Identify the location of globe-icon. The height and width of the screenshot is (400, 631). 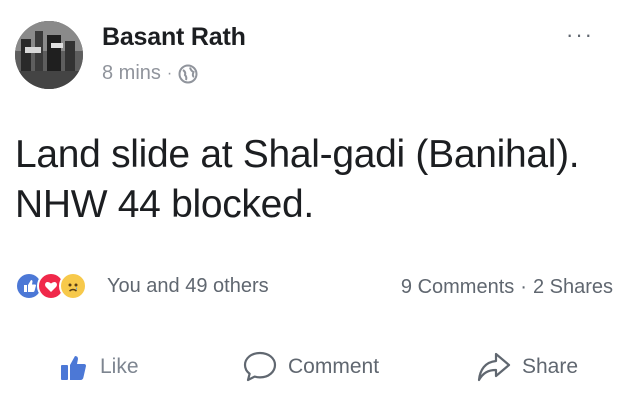
(188, 74).